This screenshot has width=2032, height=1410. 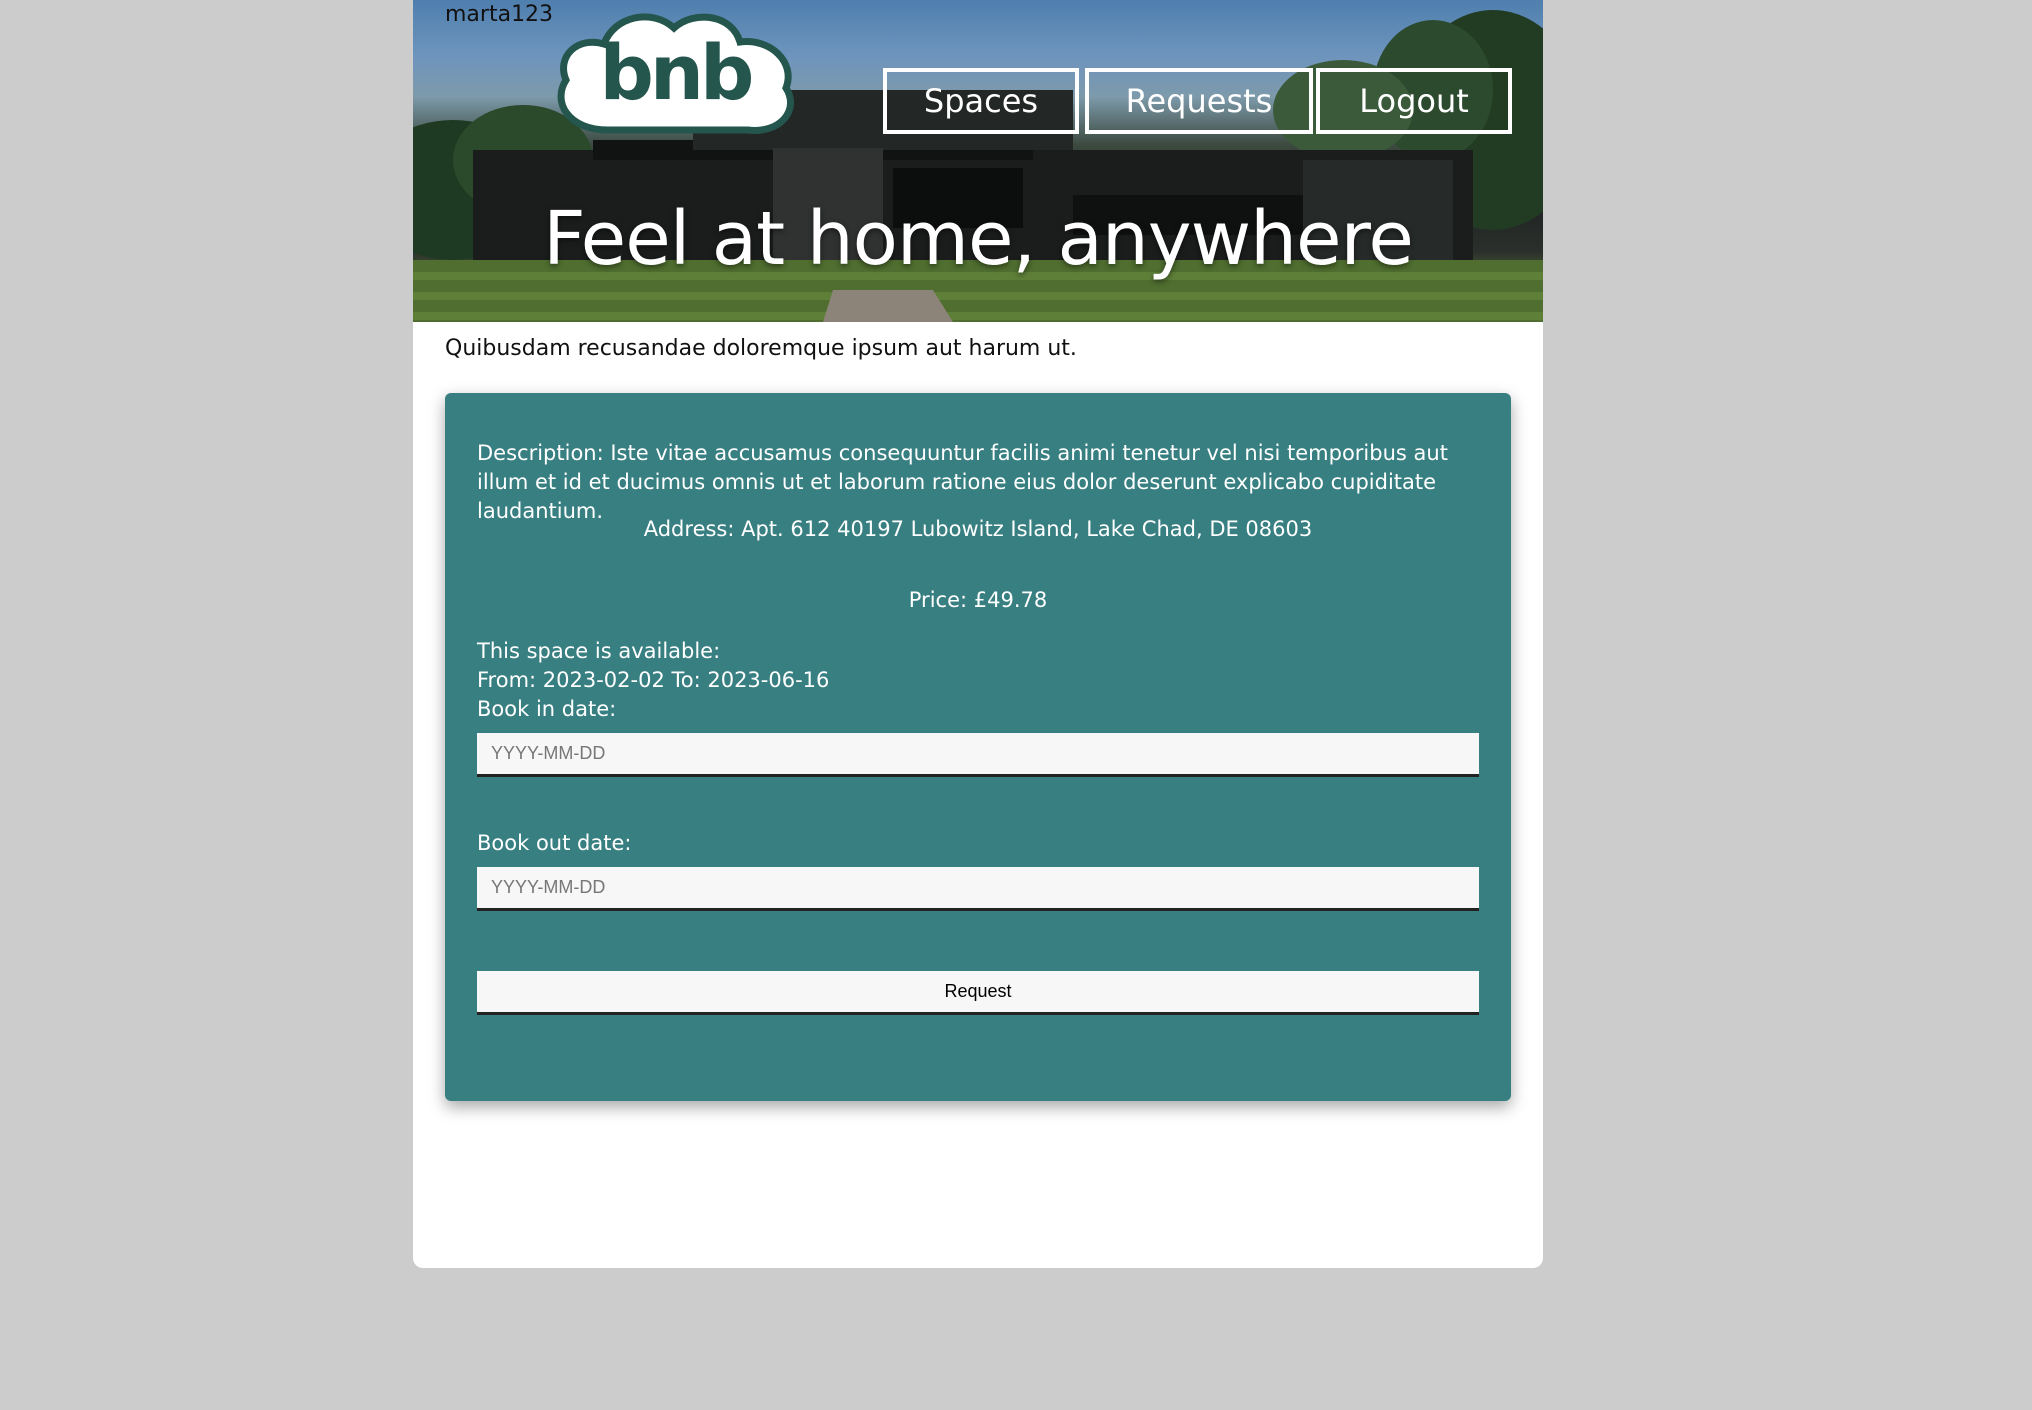 What do you see at coordinates (599, 651) in the screenshot?
I see `availability-heading: This space is available:` at bounding box center [599, 651].